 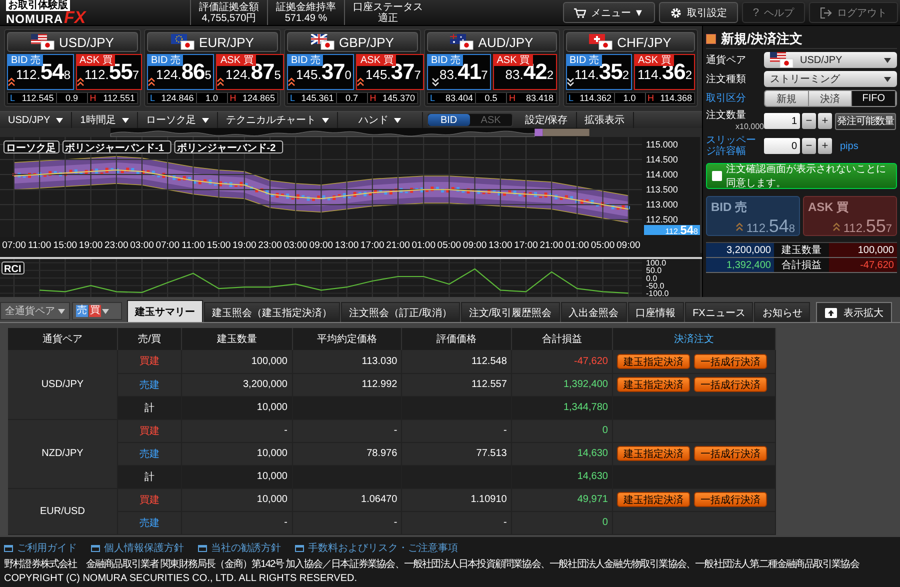 I want to click on bid-order-button: BID 売 112.548, so click(x=753, y=216).